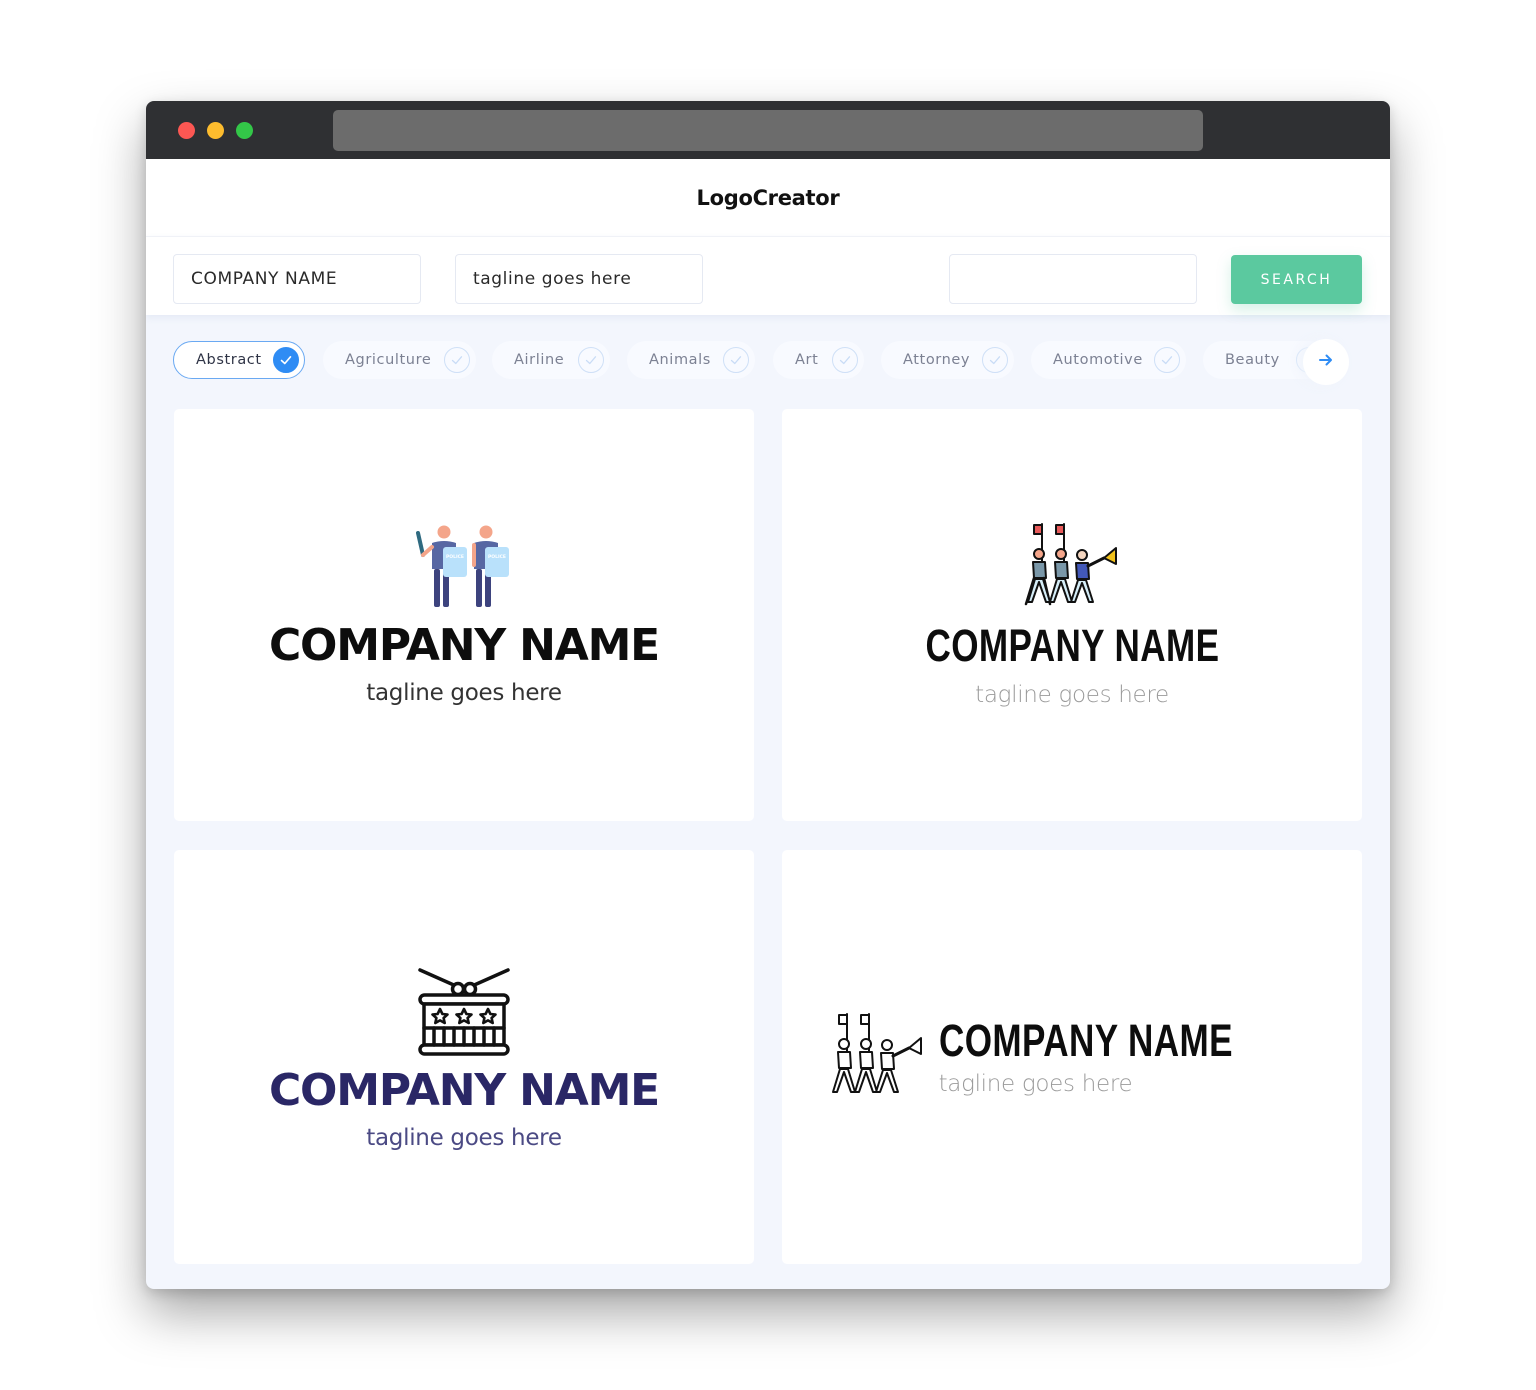 This screenshot has height=1390, width=1536. I want to click on title-bar, so click(768, 130).